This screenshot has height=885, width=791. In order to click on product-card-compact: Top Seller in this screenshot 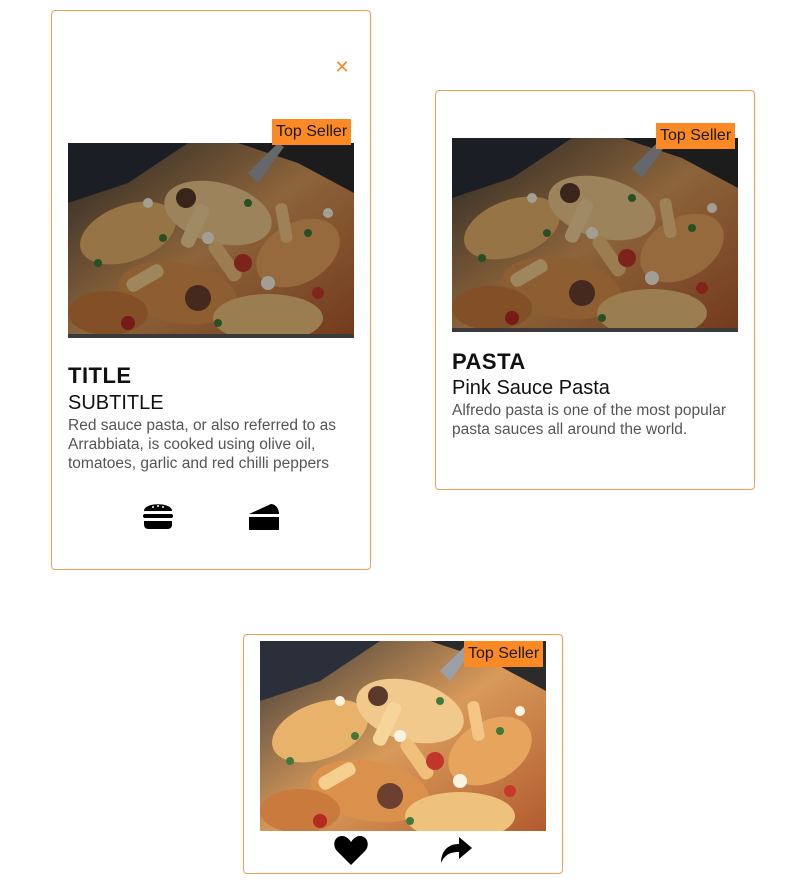, I will do `click(403, 754)`.